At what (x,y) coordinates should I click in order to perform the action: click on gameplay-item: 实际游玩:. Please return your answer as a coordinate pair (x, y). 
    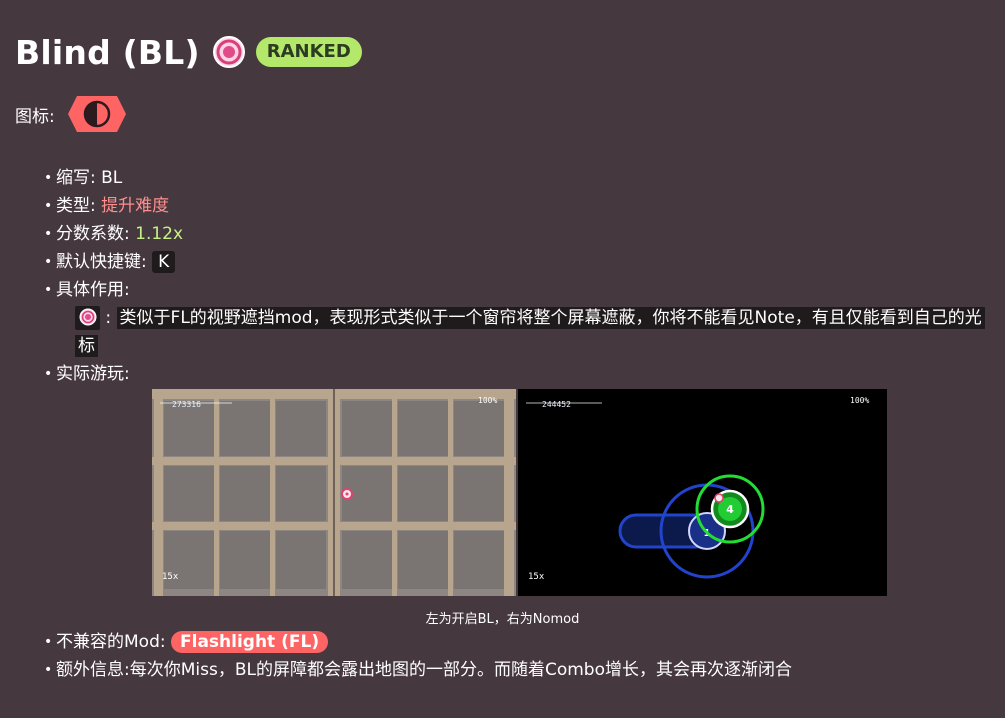
    Looking at the image, I should click on (519, 374).